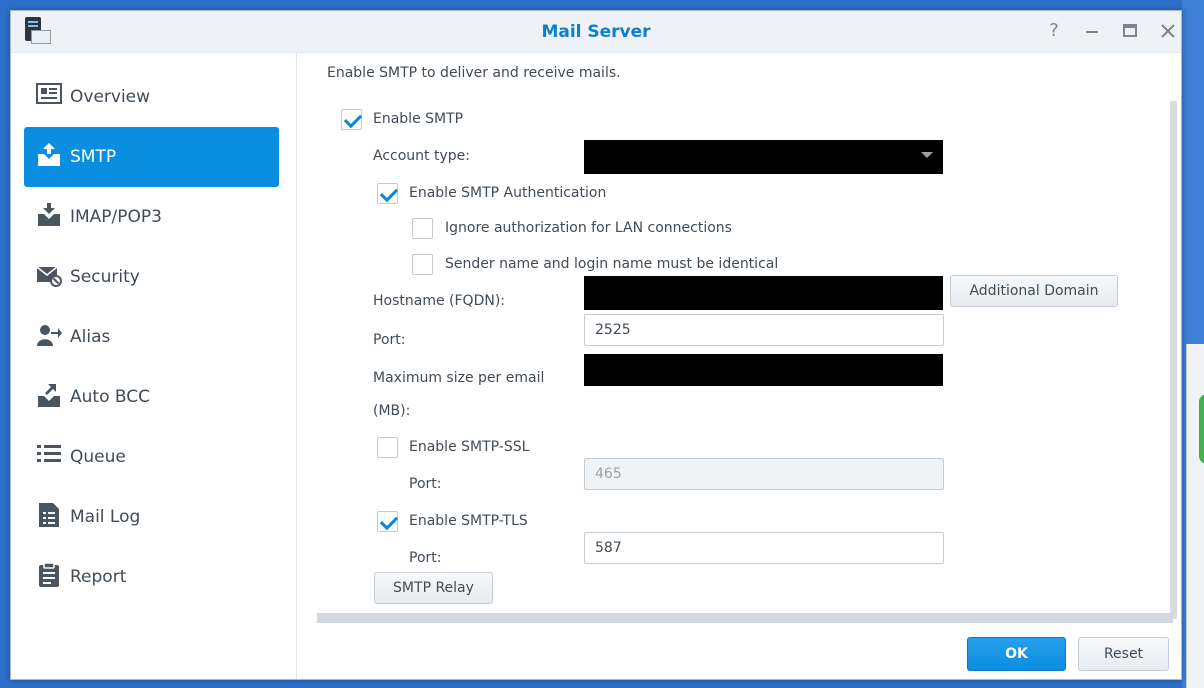 This screenshot has width=1204, height=688. Describe the element at coordinates (459, 378) in the screenshot. I see `max-size-label-line1: Maximum size per email` at that location.